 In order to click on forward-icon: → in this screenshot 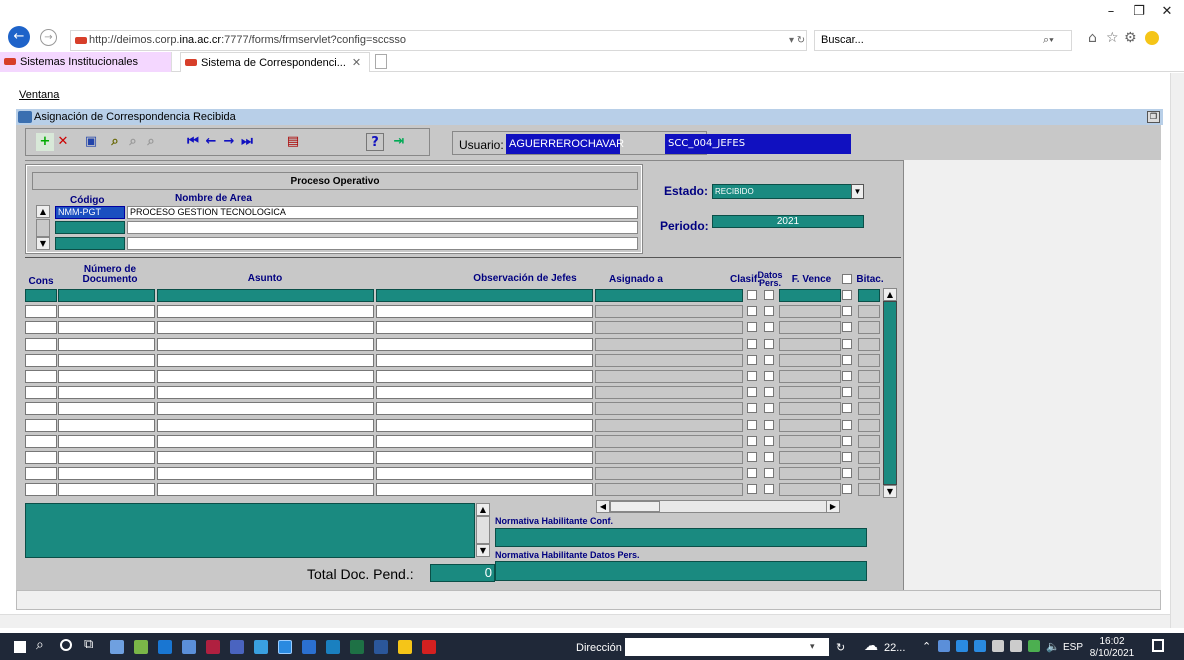, I will do `click(48, 37)`.